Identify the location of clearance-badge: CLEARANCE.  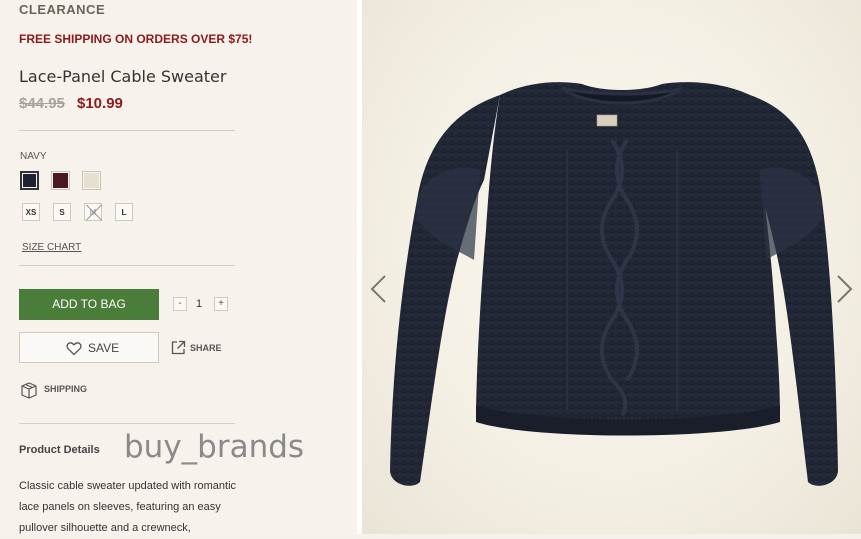
(62, 9).